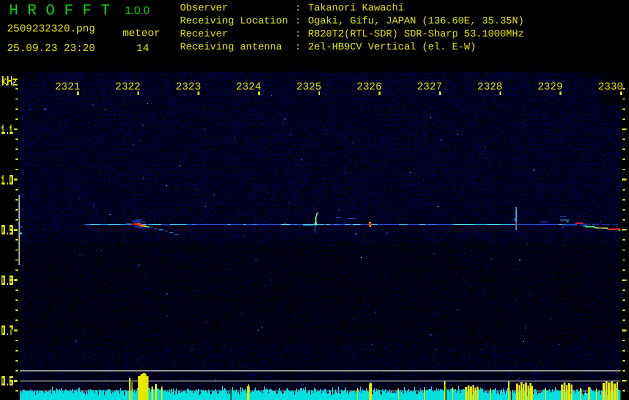  Describe the element at coordinates (204, 9) in the screenshot. I see `svg-text: Observer` at that location.